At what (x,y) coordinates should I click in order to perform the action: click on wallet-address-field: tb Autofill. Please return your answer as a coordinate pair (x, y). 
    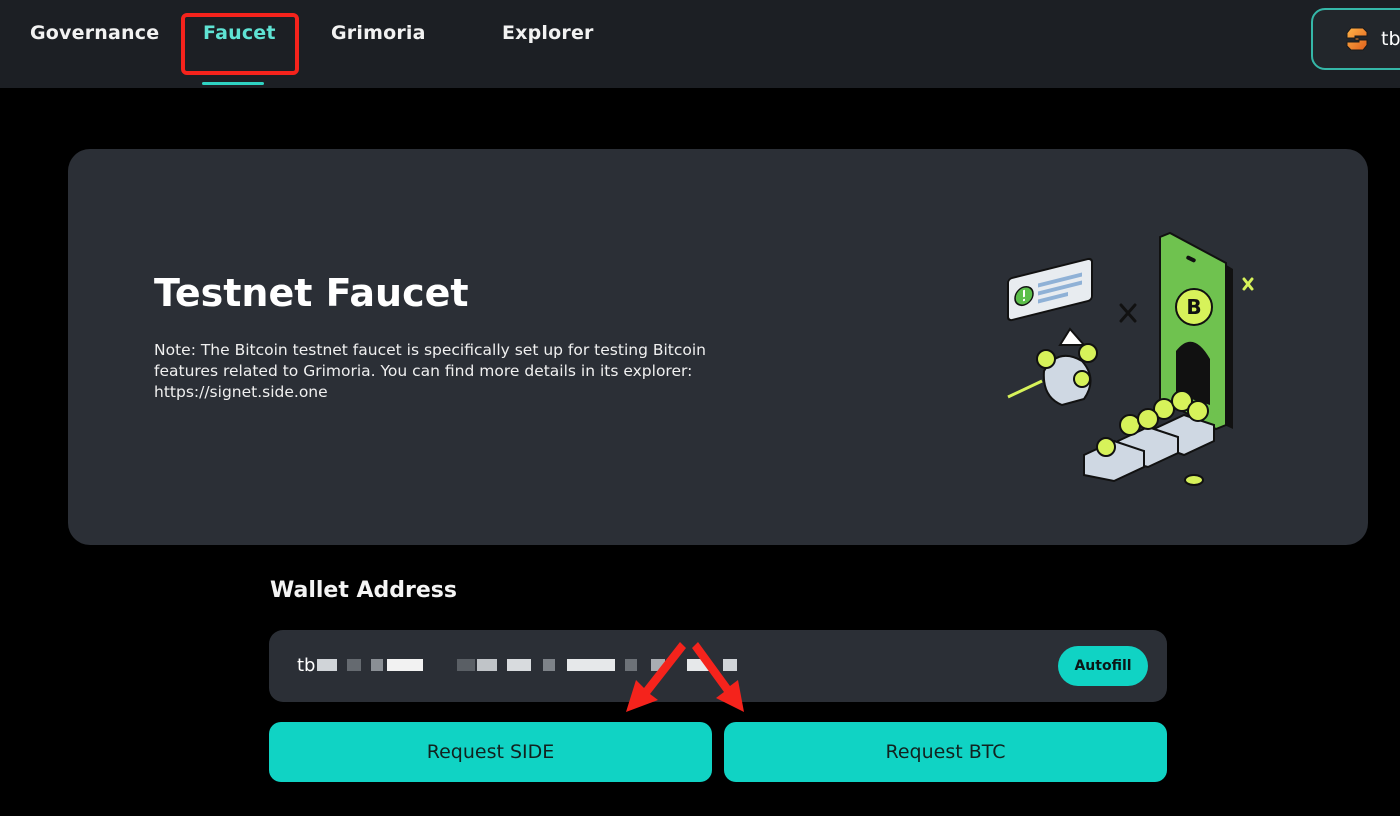
    Looking at the image, I should click on (718, 666).